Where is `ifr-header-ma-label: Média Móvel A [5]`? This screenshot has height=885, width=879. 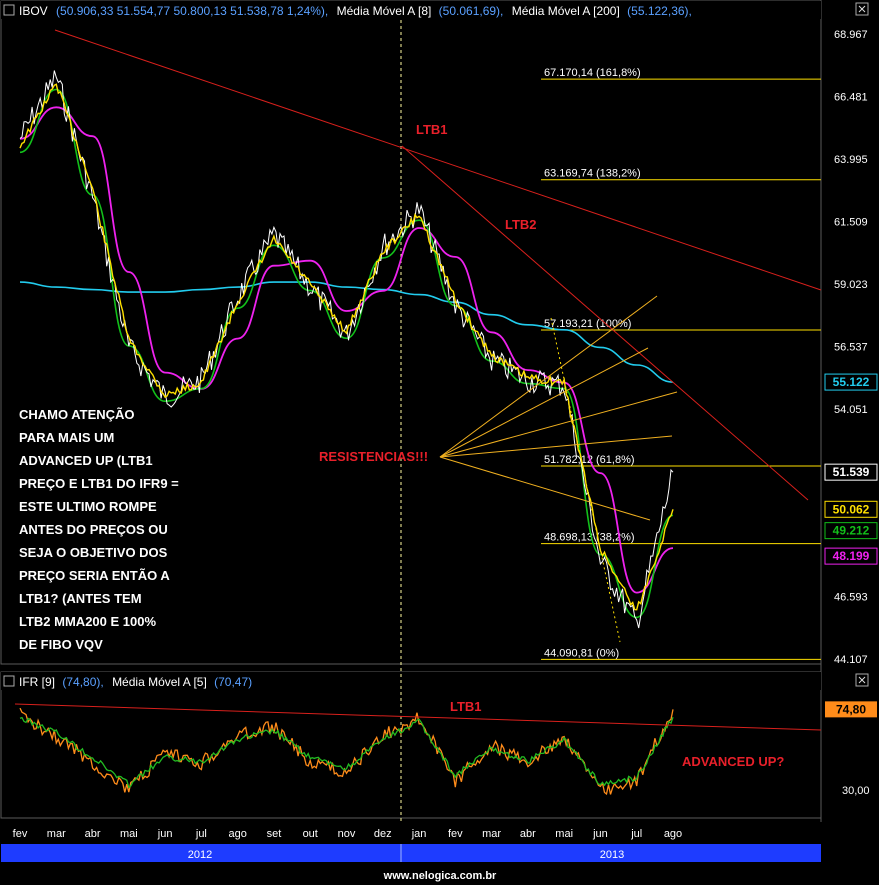 ifr-header-ma-label: Média Móvel A [5] is located at coordinates (159, 682).